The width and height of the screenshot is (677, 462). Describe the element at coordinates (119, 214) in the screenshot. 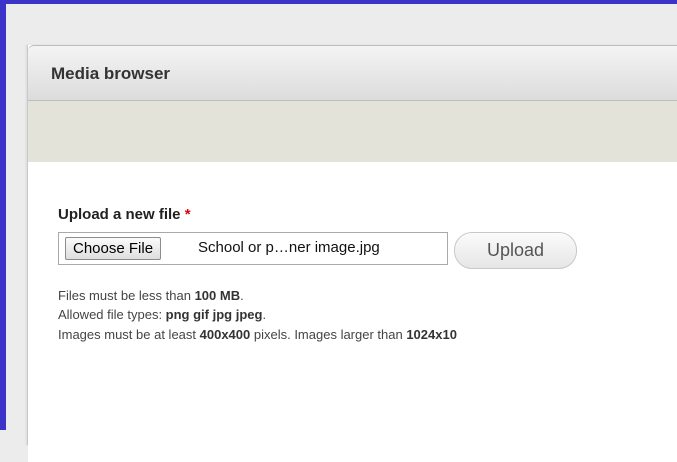

I see `upload-label-text: Upload a new file` at that location.